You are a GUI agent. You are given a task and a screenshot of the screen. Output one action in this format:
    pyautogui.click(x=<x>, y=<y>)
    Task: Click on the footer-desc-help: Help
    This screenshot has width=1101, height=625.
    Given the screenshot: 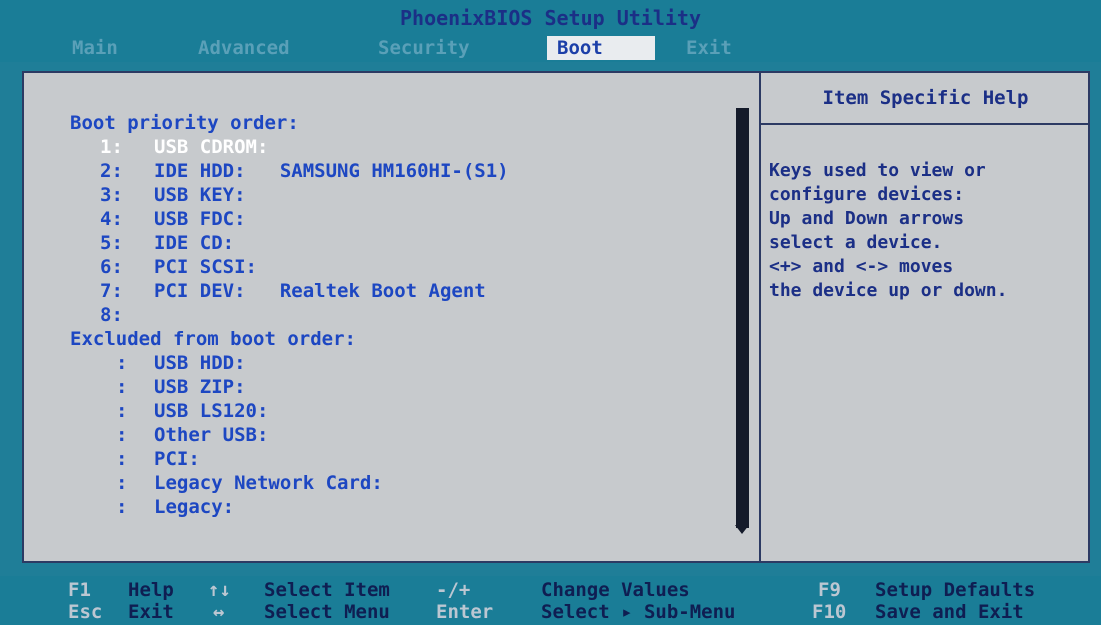 What is the action you would take?
    pyautogui.click(x=151, y=590)
    